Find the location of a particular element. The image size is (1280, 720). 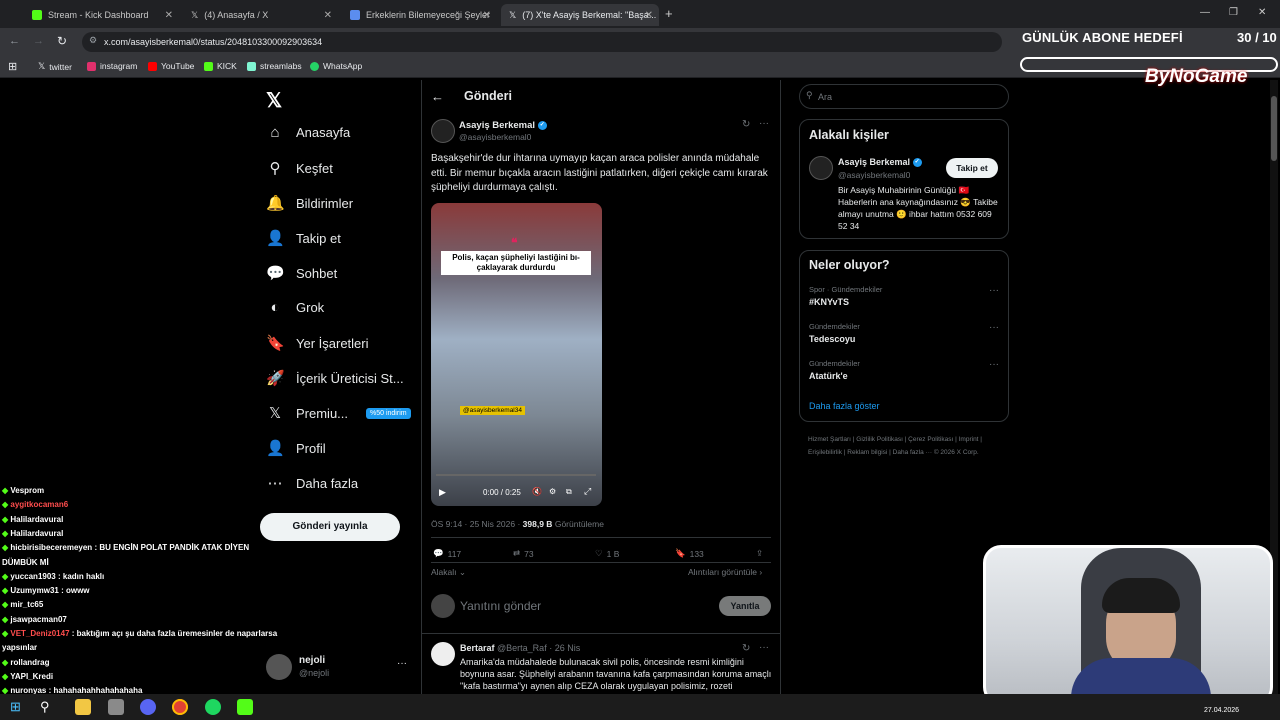

discord-icon is located at coordinates (148, 707).